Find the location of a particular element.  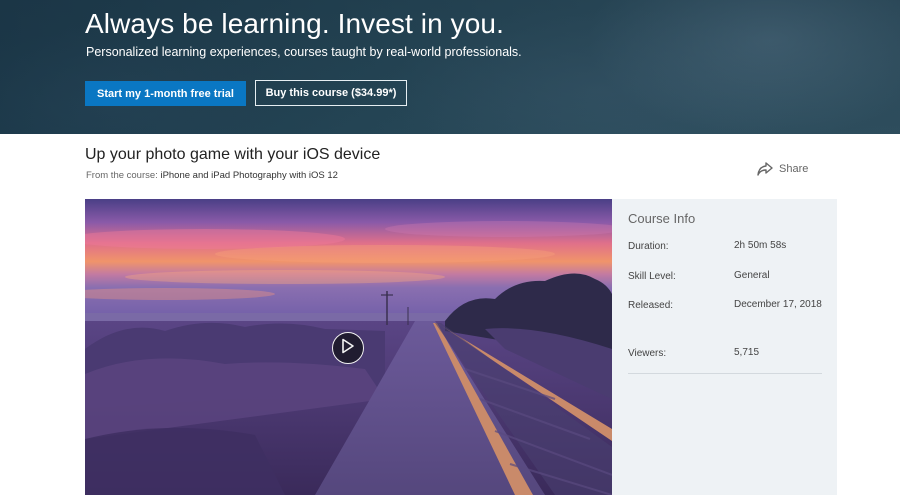

play-button is located at coordinates (348, 348).